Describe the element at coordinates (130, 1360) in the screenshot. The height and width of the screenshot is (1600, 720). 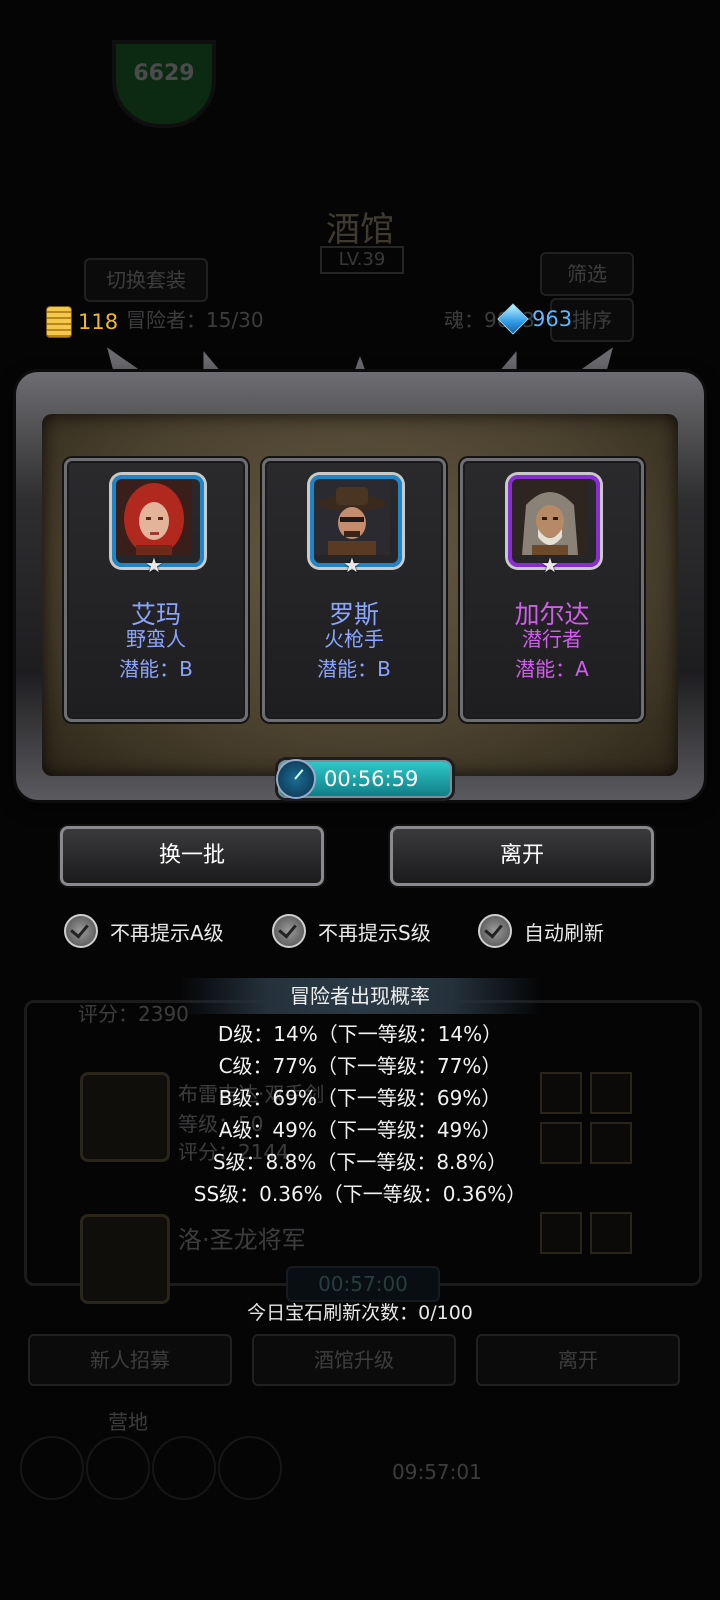
I see `background-recruit-button: 新人招募` at that location.